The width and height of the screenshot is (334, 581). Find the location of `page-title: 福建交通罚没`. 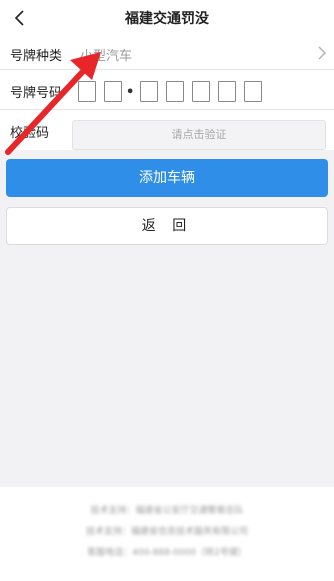

page-title: 福建交通罚没 is located at coordinates (167, 19).